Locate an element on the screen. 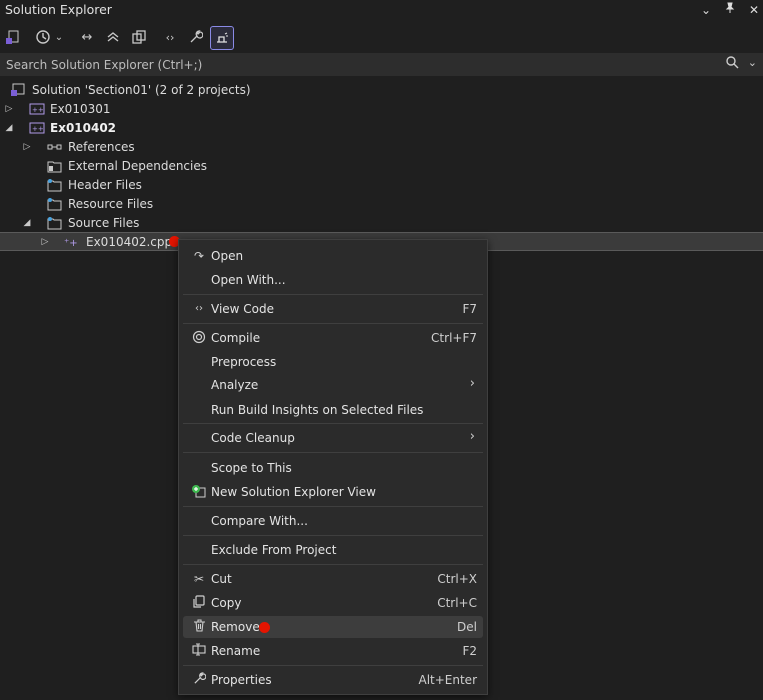 This screenshot has height=700, width=763. menu-item-new-solution-explorer-view: New Solution Explorer View is located at coordinates (333, 492).